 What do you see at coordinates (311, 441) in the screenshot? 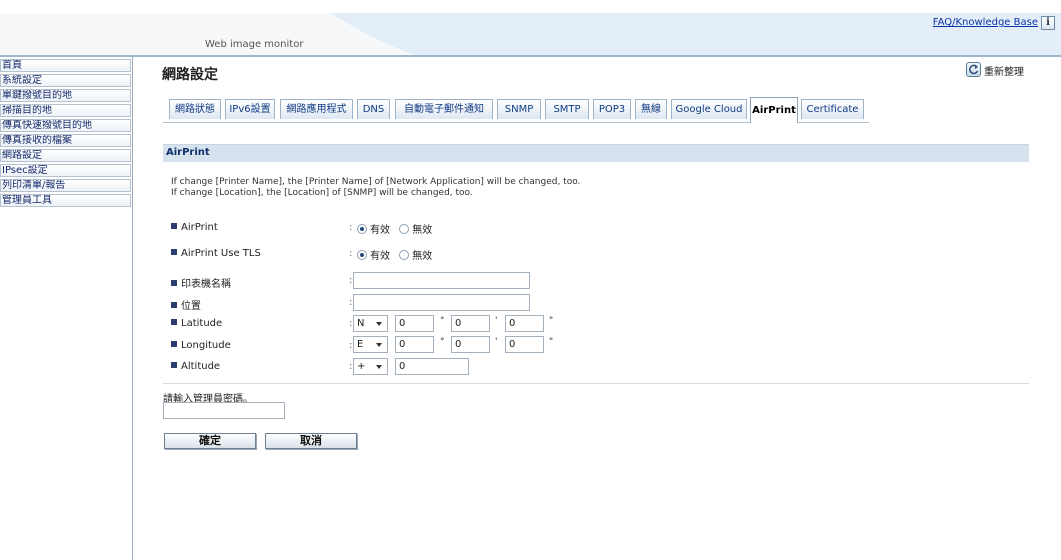
I see `cancel-button: 取消` at bounding box center [311, 441].